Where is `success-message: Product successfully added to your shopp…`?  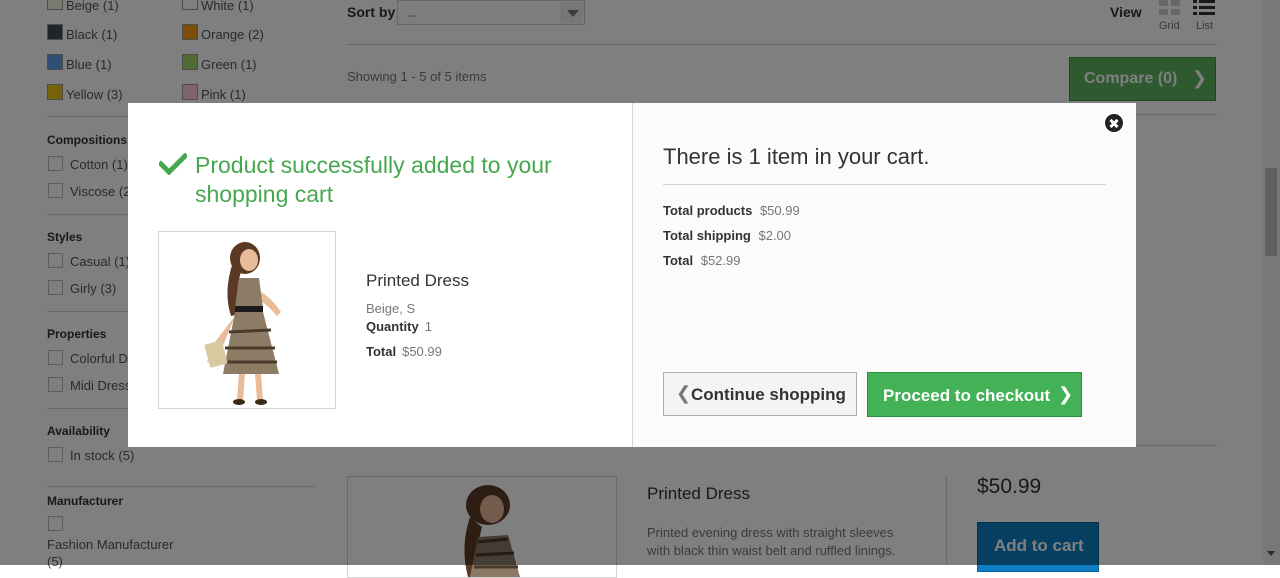
success-message: Product successfully added to your shopp… is located at coordinates (373, 179).